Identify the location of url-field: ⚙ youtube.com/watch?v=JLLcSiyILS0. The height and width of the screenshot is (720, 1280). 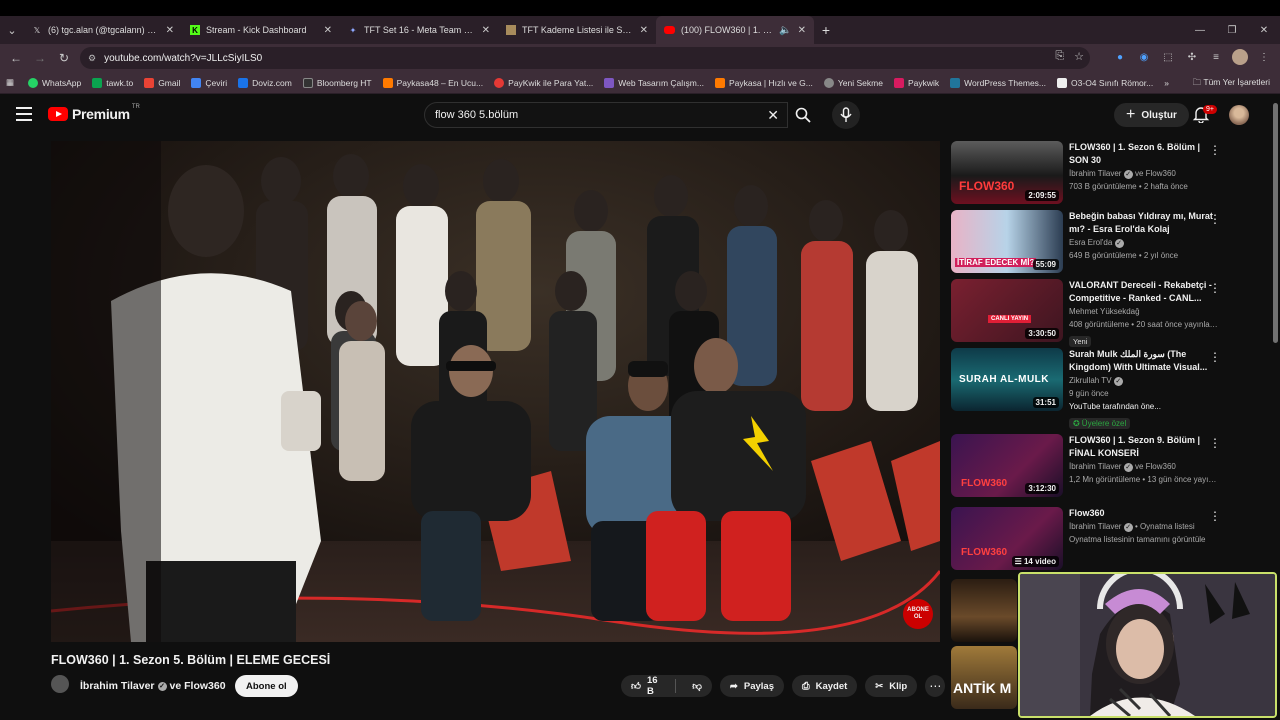
(585, 58).